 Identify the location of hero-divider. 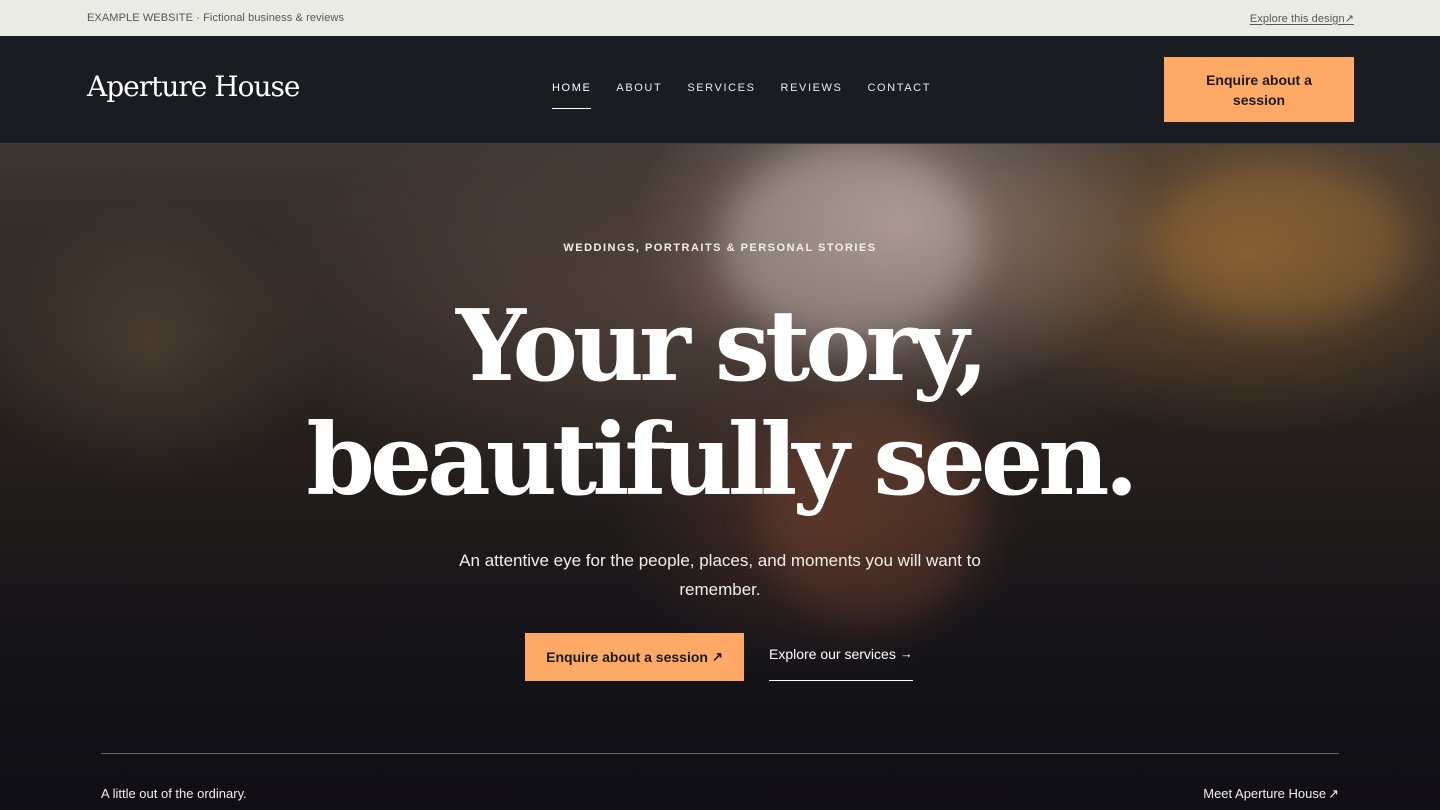
(720, 753).